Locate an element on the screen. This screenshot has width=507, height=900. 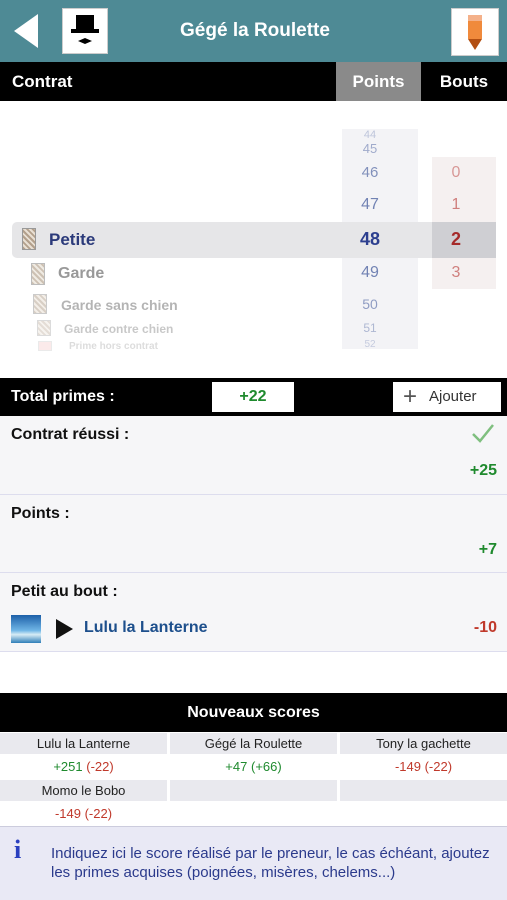
primes-bar: Total primes : +22 + Ajouter is located at coordinates (253, 397).